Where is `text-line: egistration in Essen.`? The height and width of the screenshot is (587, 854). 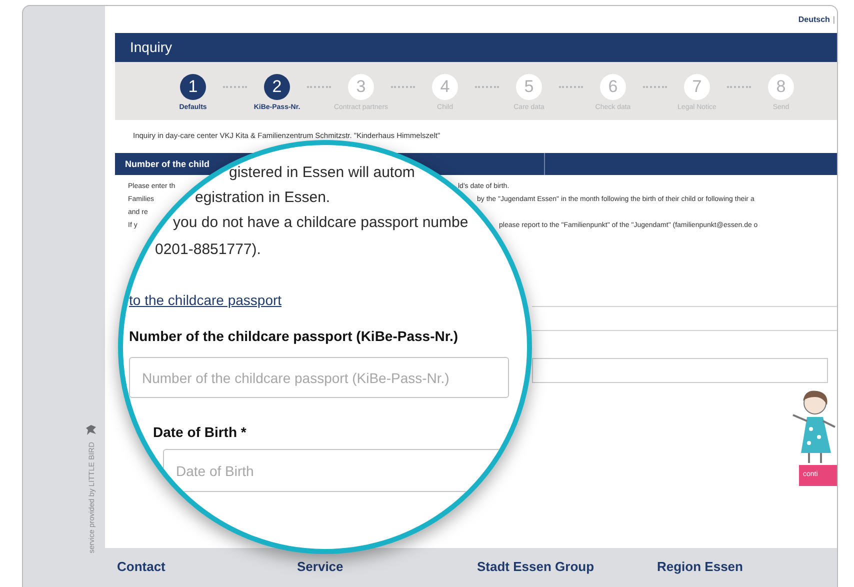
text-line: egistration in Essen. is located at coordinates (262, 198).